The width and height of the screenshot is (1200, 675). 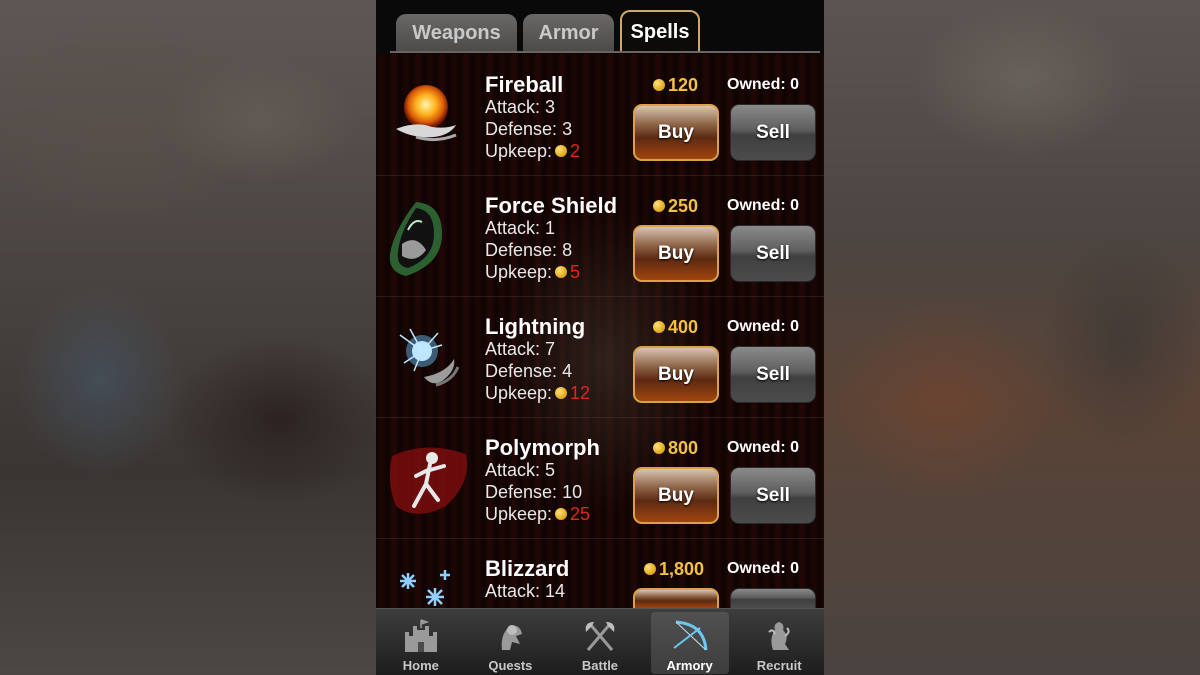 What do you see at coordinates (524, 84) in the screenshot?
I see `spell-name: Fireball` at bounding box center [524, 84].